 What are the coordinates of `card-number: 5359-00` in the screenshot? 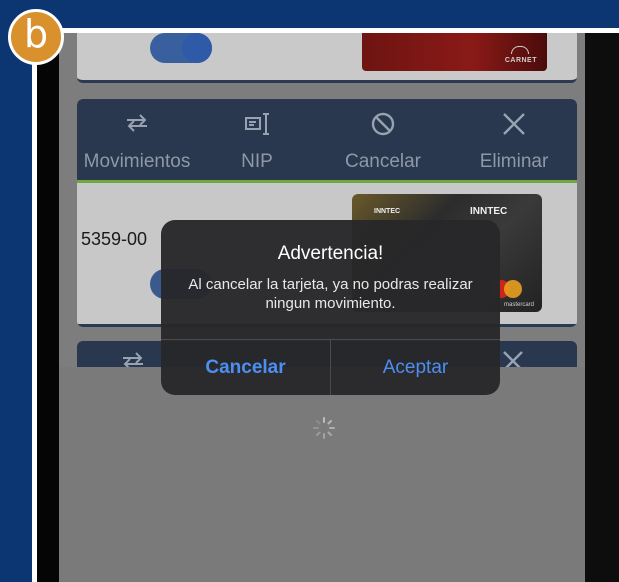 It's located at (114, 239).